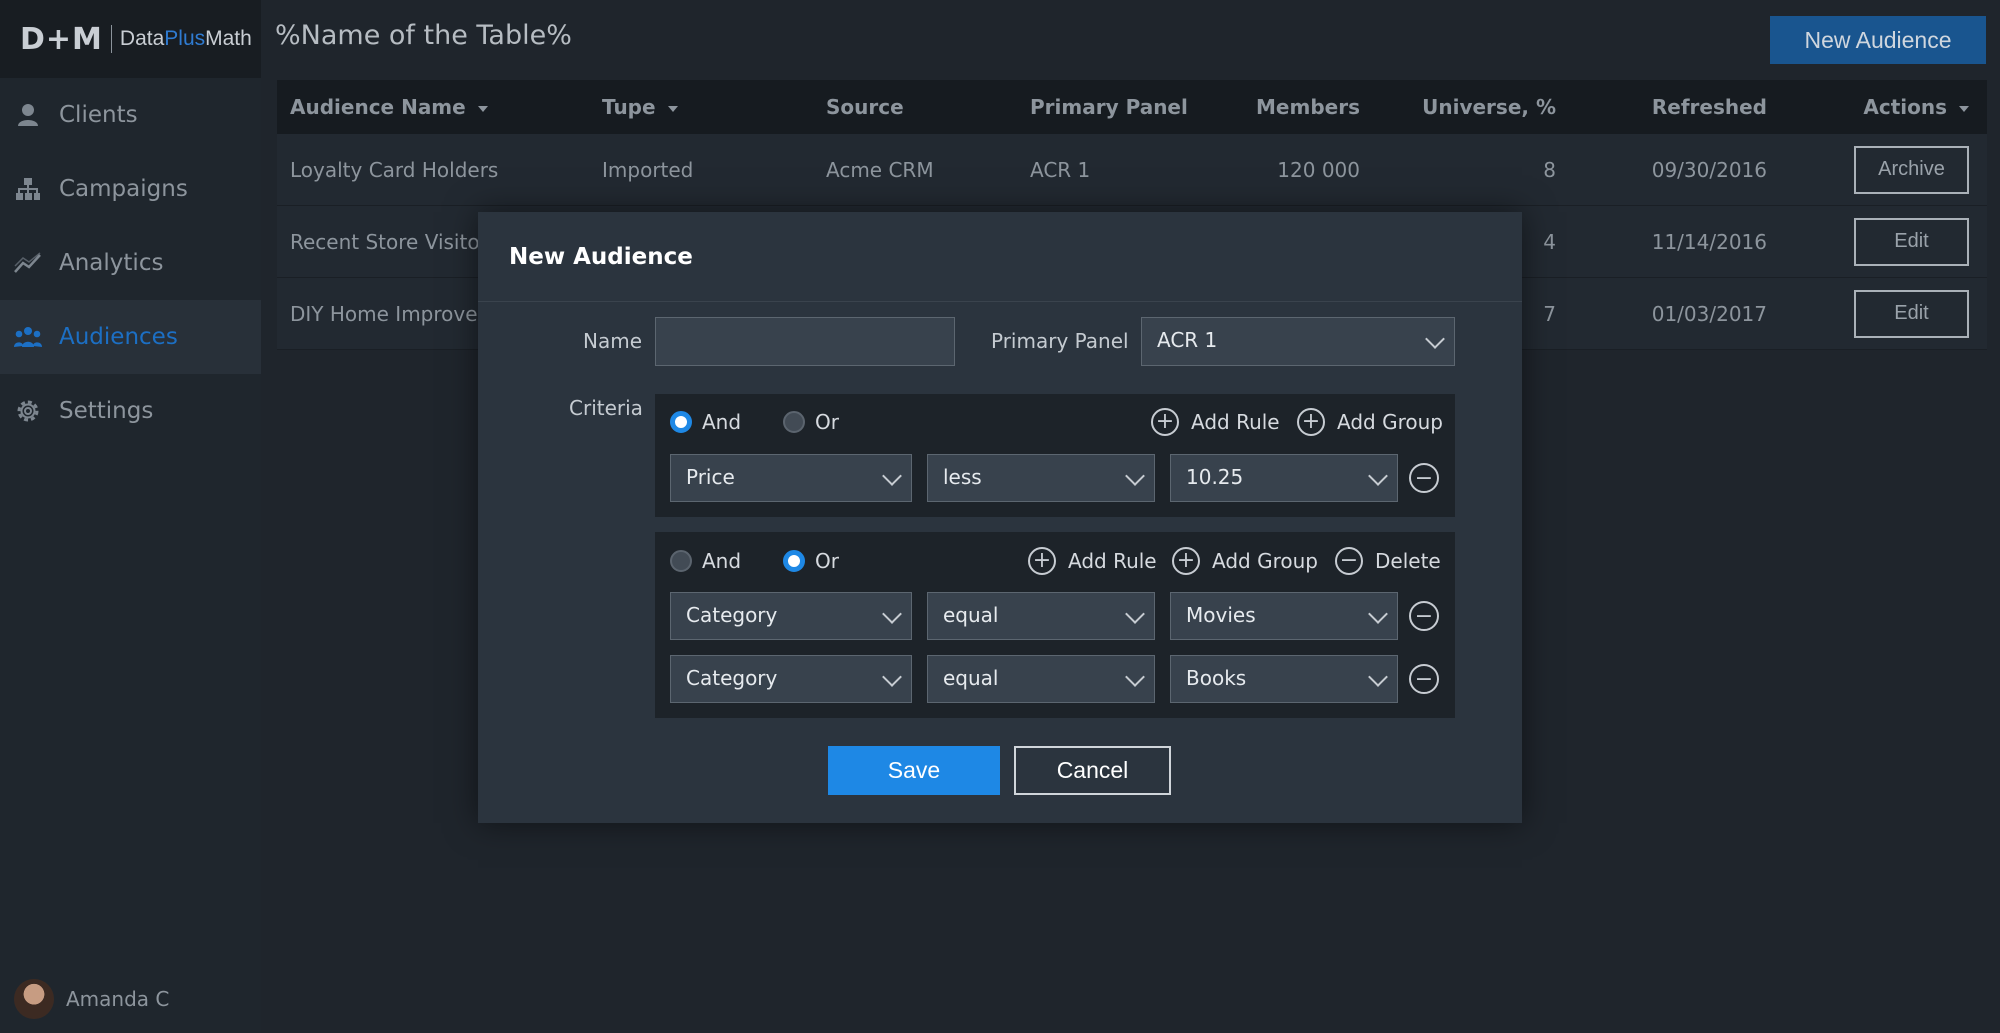  What do you see at coordinates (1284, 616) in the screenshot?
I see `rule-value-select: Movies` at bounding box center [1284, 616].